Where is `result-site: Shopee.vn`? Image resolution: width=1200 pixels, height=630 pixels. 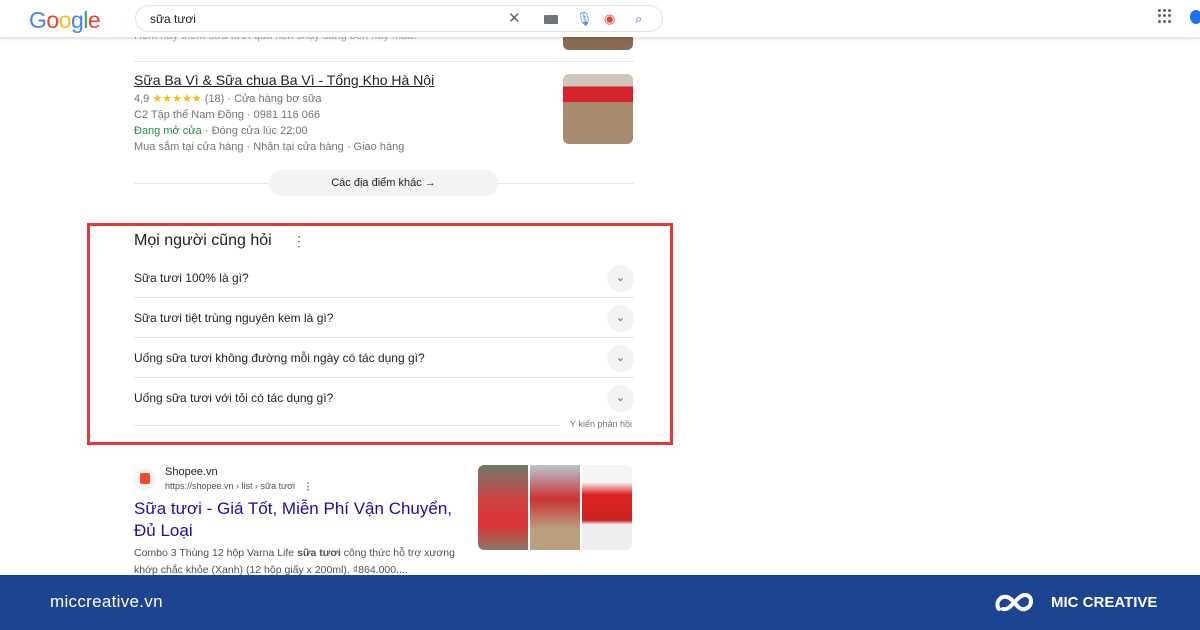 result-site: Shopee.vn is located at coordinates (191, 472).